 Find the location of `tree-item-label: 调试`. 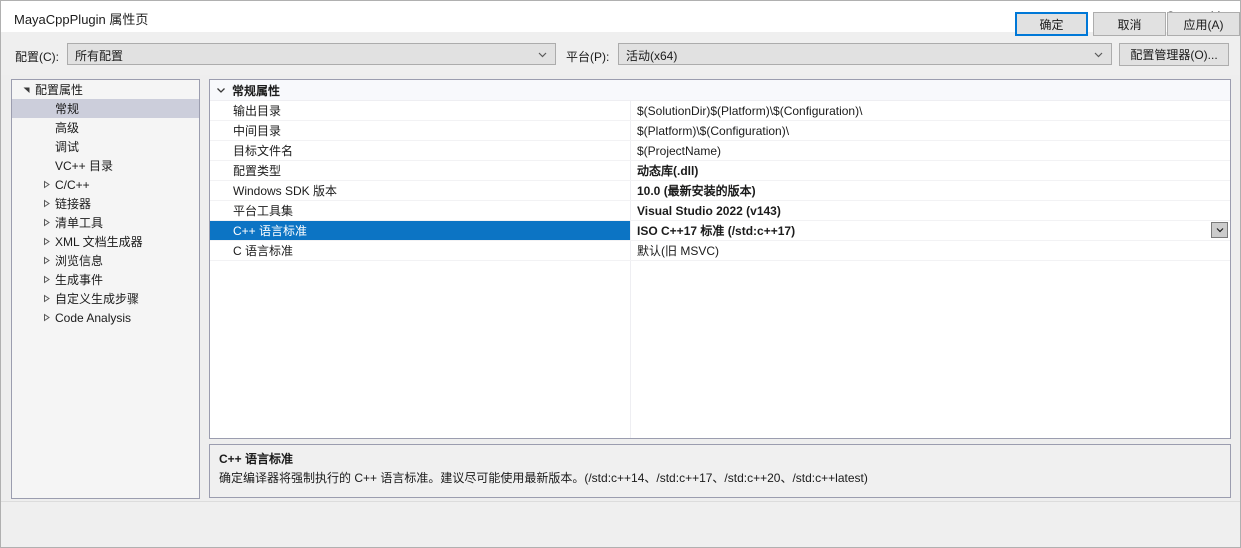

tree-item-label: 调试 is located at coordinates (67, 147).